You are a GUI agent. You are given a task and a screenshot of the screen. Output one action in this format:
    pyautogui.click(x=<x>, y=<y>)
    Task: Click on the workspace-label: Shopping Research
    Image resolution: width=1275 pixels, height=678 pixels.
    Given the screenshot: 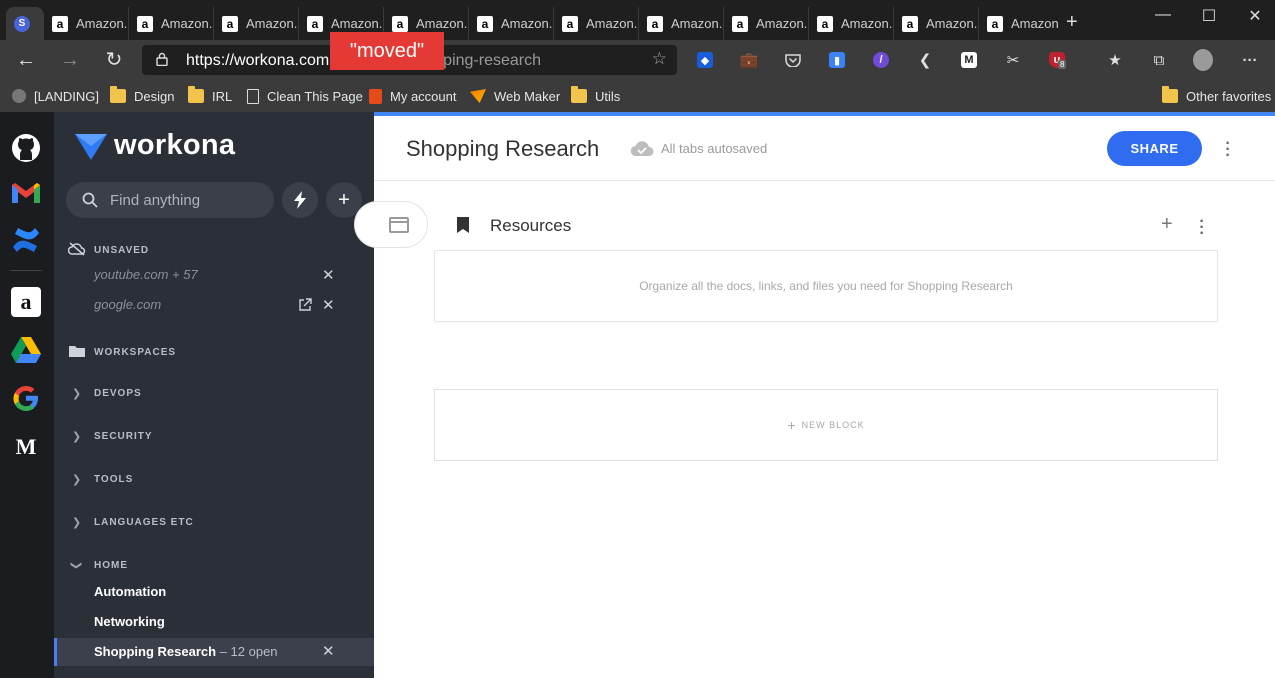 What is the action you would take?
    pyautogui.click(x=155, y=651)
    